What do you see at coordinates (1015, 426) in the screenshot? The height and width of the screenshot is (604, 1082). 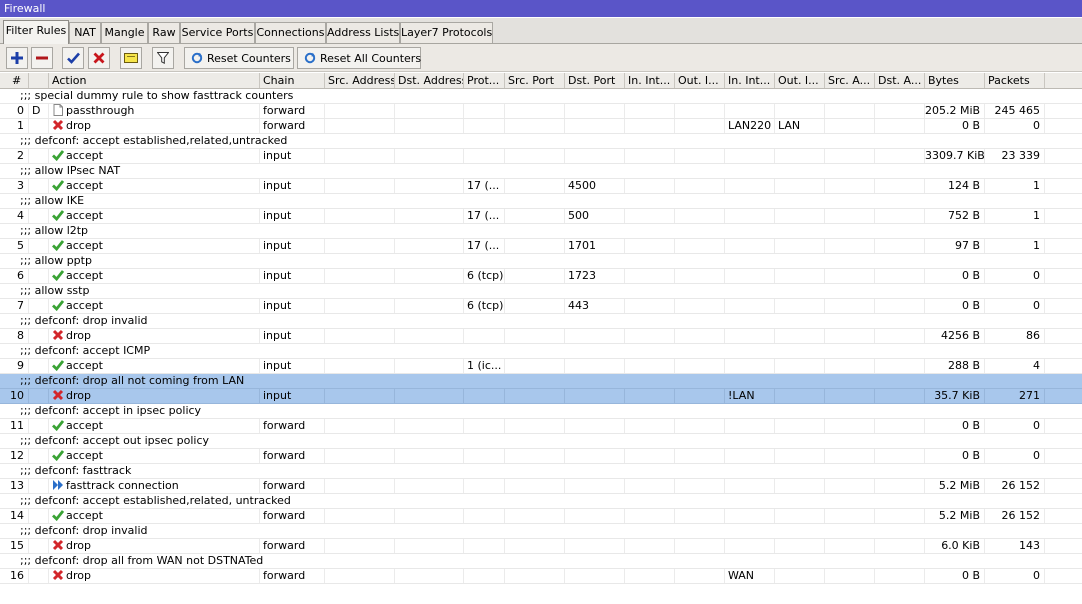 I see `cell-packets: 0` at bounding box center [1015, 426].